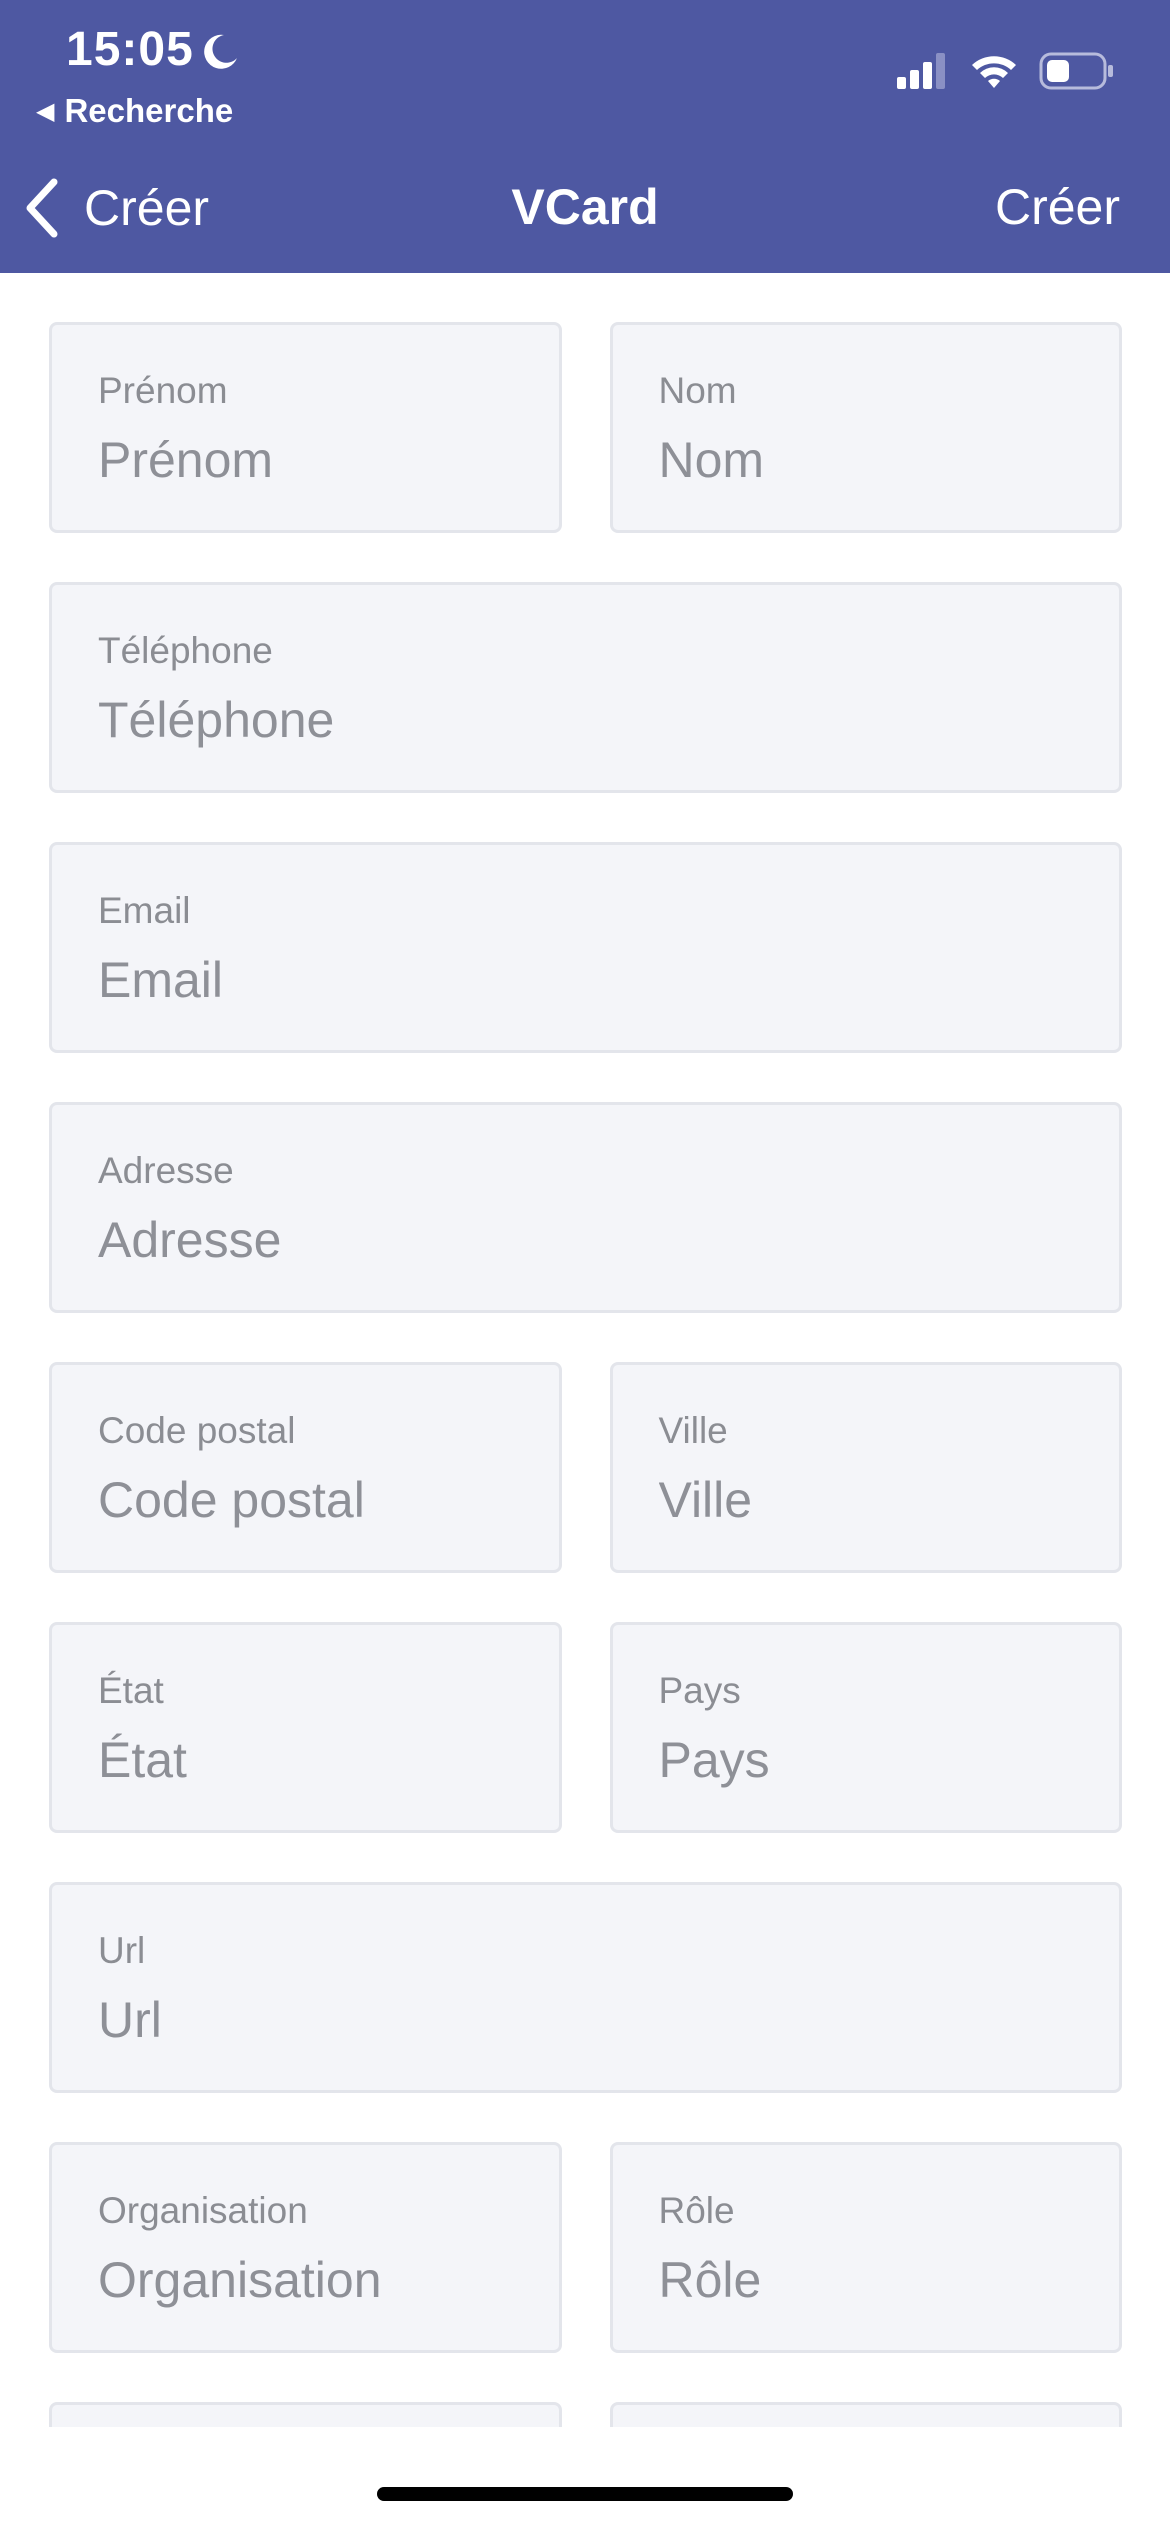  I want to click on form-row: Organisation Rôle, so click(585, 2247).